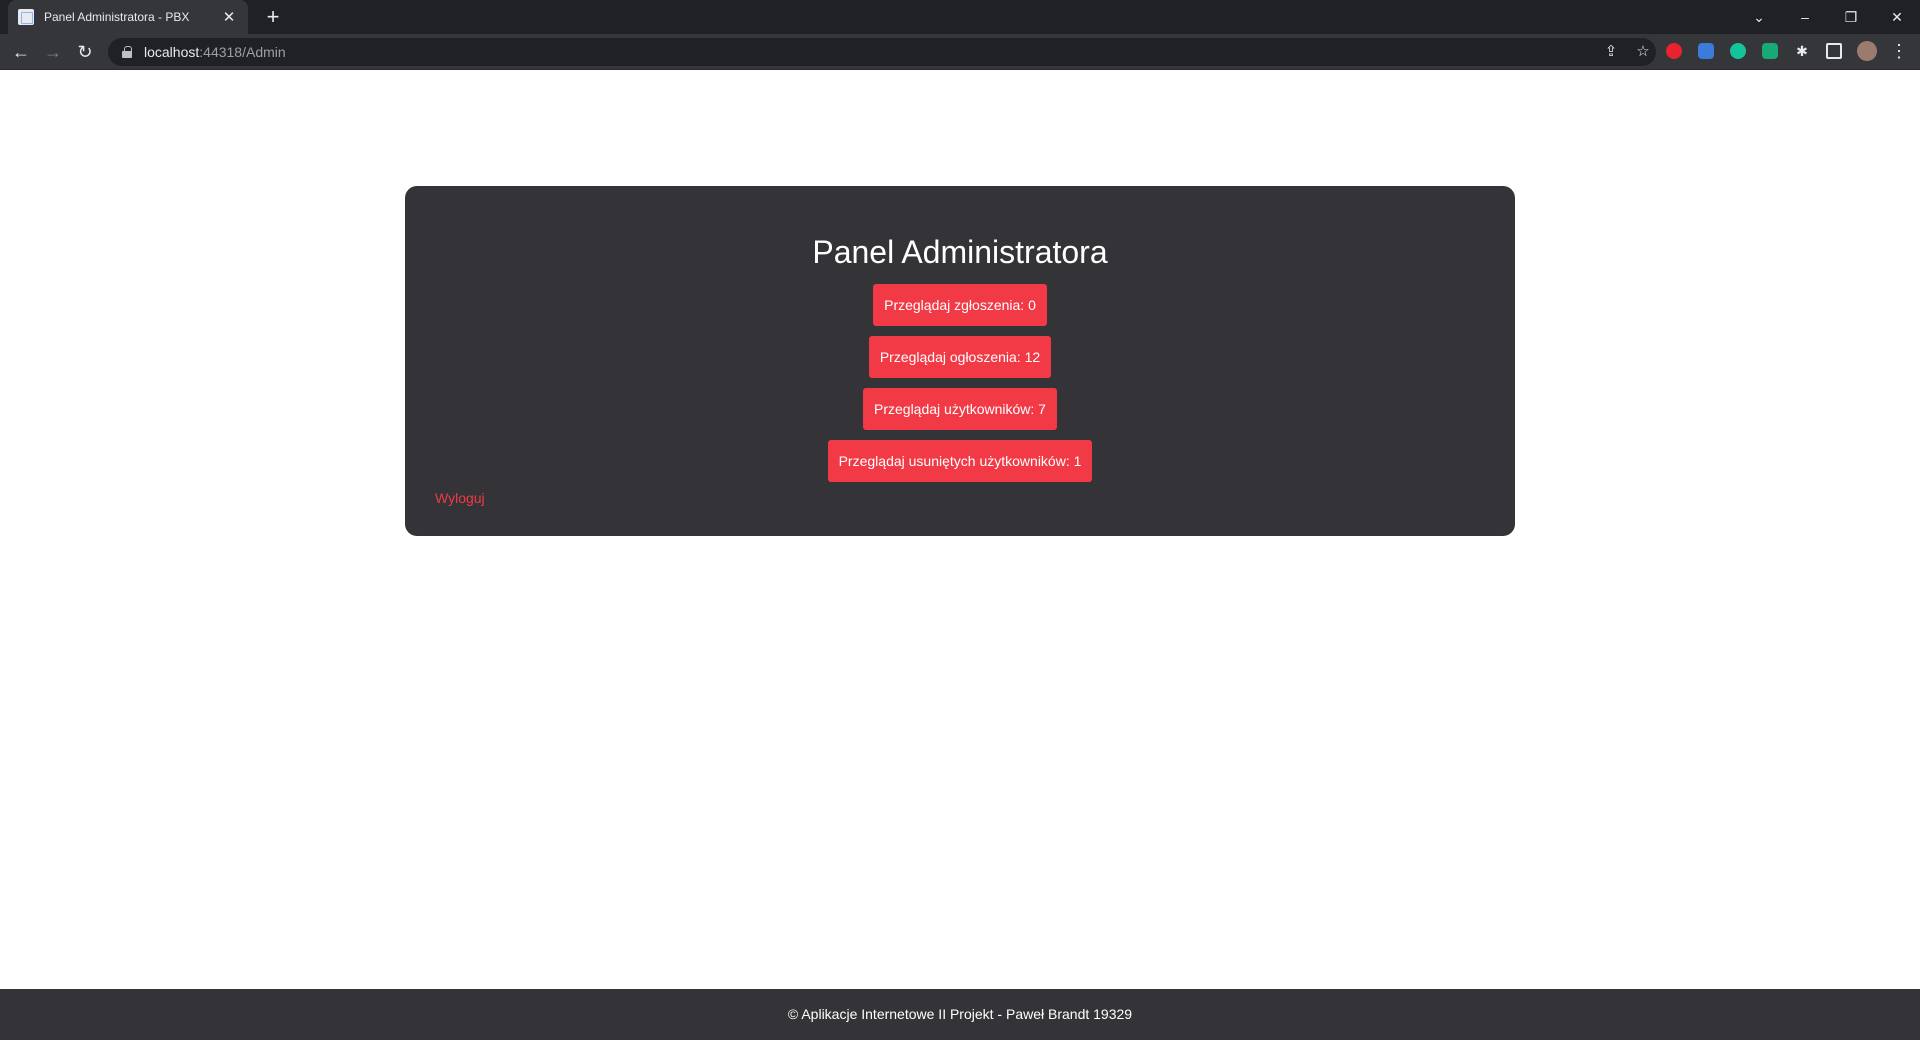  I want to click on logout-link: Wyloguj, so click(460, 498).